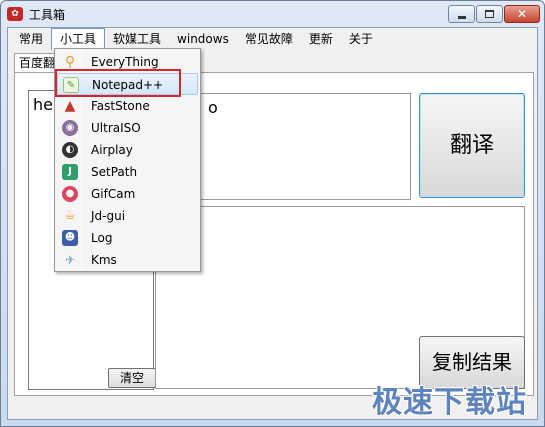 The height and width of the screenshot is (427, 545). I want to click on menu-common-faults: 常见故障, so click(269, 39).